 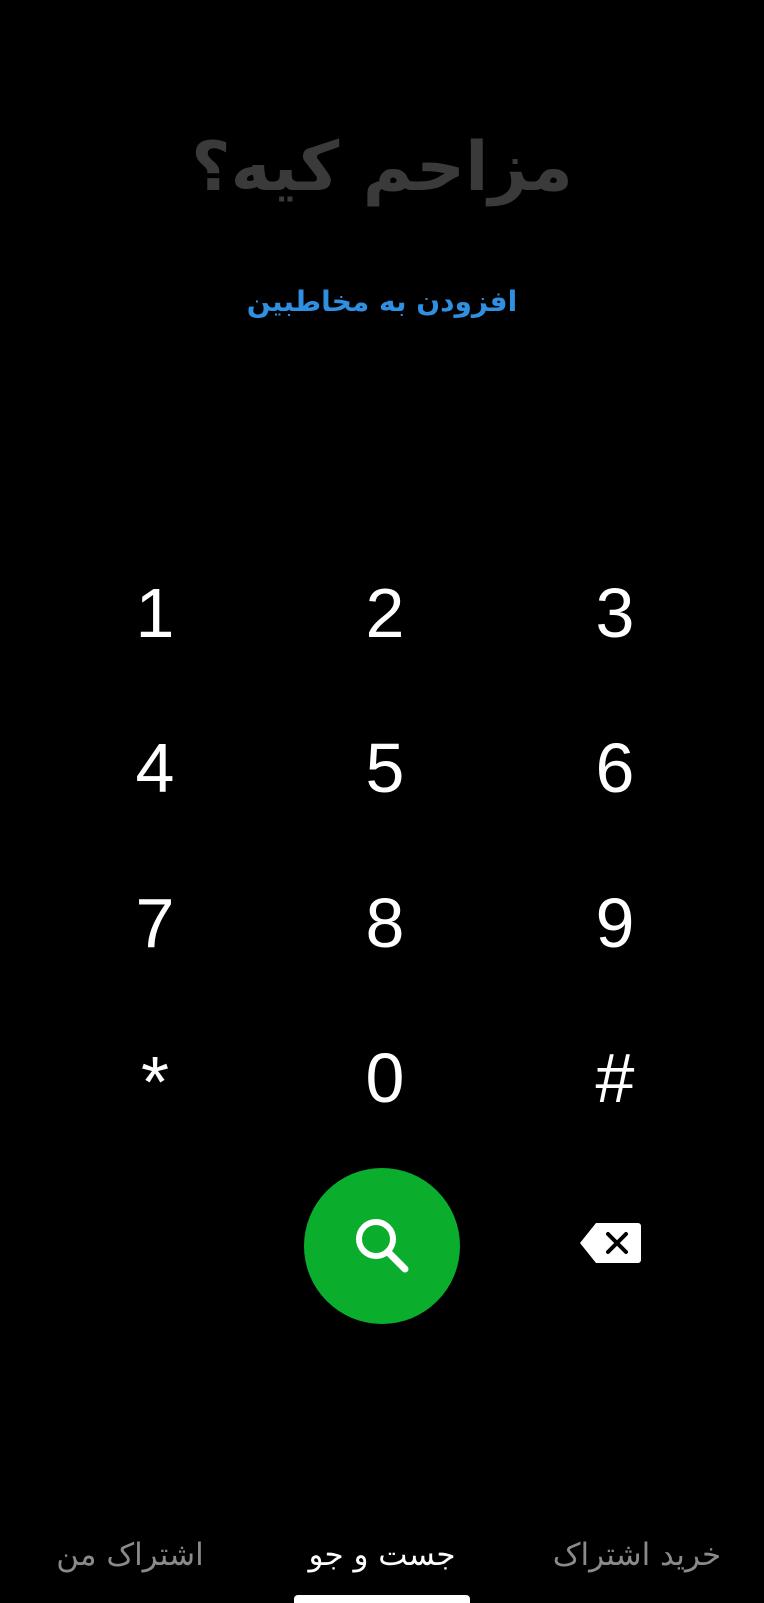 I want to click on key-0: 0, so click(x=385, y=1077).